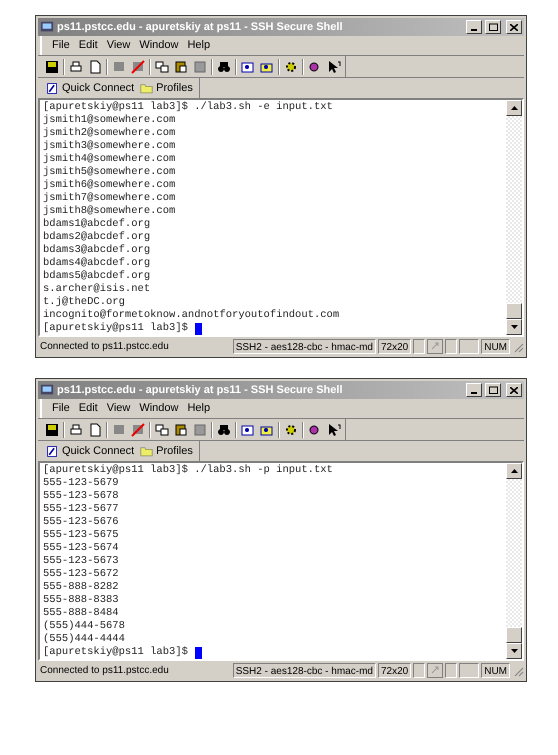 This screenshot has height=755, width=558. What do you see at coordinates (109, 159) in the screenshot?
I see `terminal-line: jsmith4@somewhere.com` at bounding box center [109, 159].